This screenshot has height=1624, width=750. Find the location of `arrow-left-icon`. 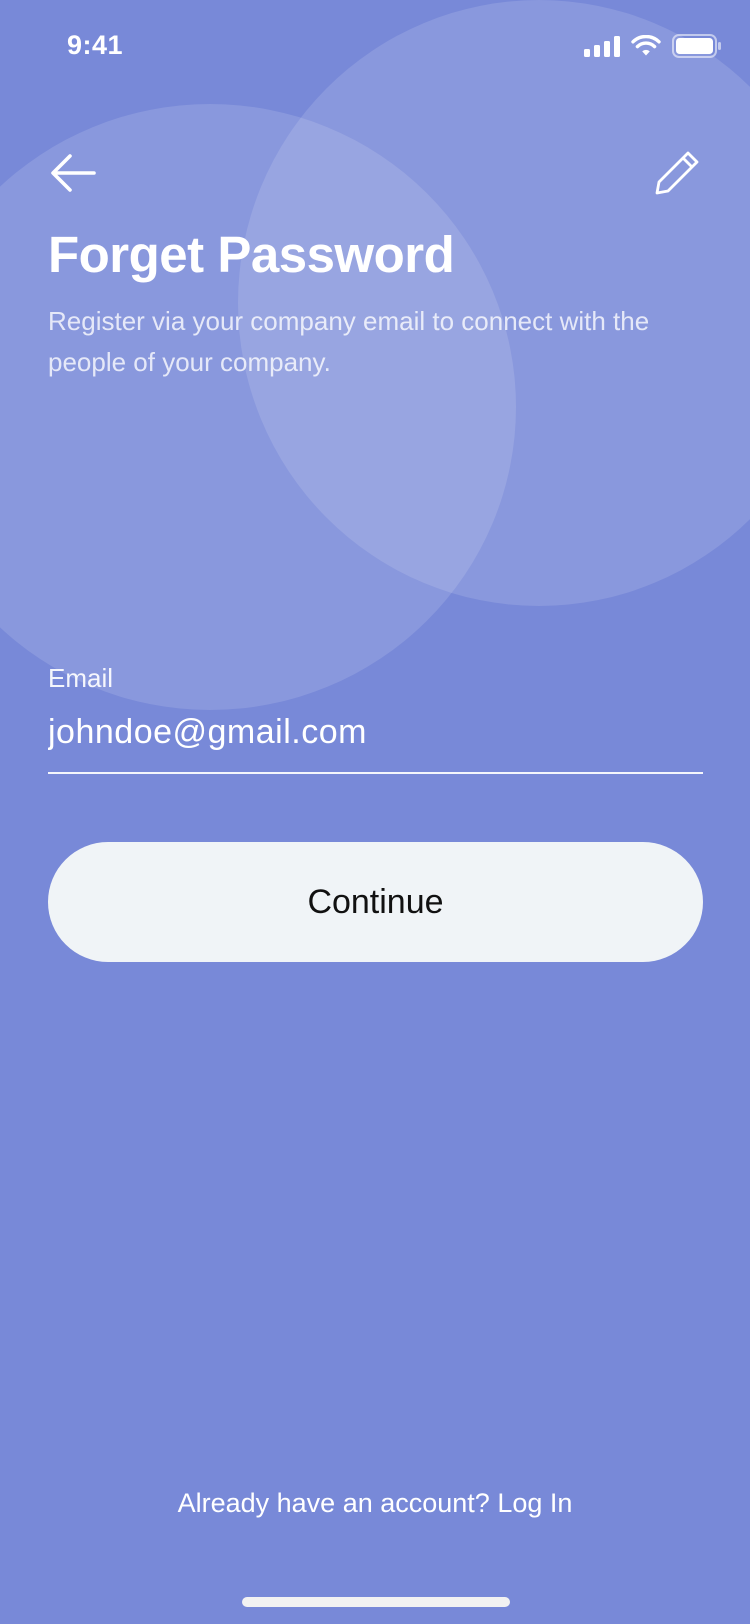

arrow-left-icon is located at coordinates (73, 173).